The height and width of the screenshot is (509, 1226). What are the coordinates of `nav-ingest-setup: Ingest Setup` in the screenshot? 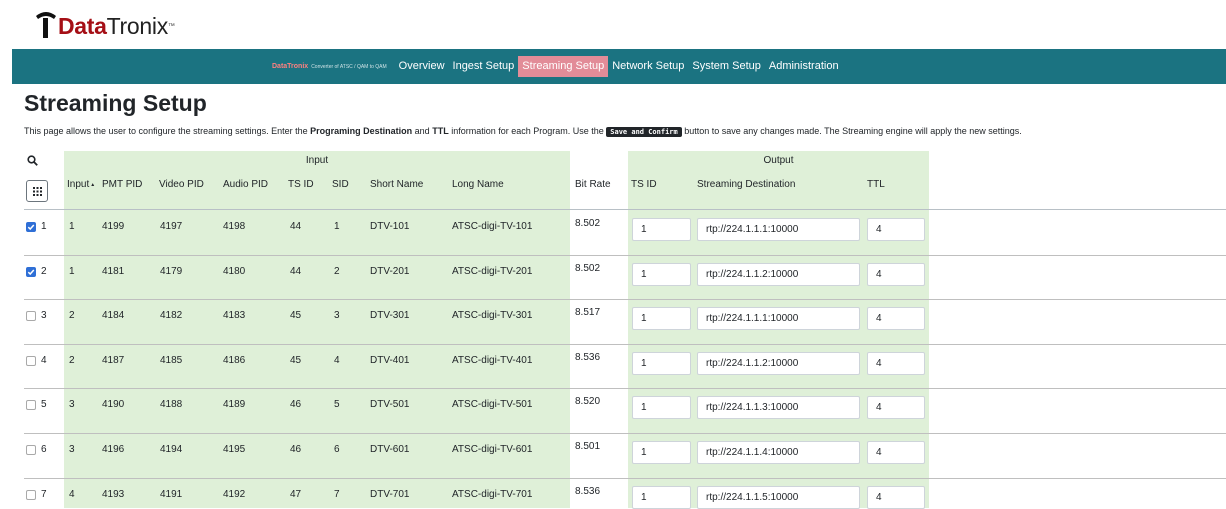 It's located at (484, 66).